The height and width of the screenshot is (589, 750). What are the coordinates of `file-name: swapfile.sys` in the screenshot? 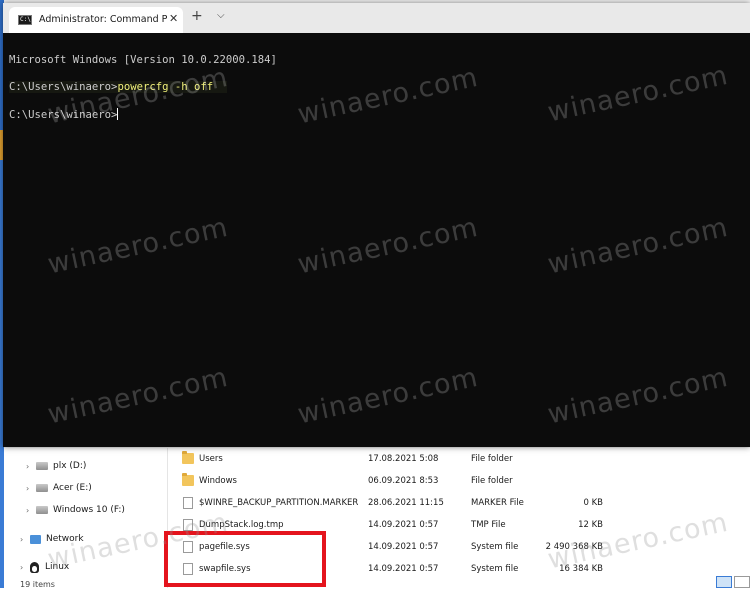 It's located at (225, 569).